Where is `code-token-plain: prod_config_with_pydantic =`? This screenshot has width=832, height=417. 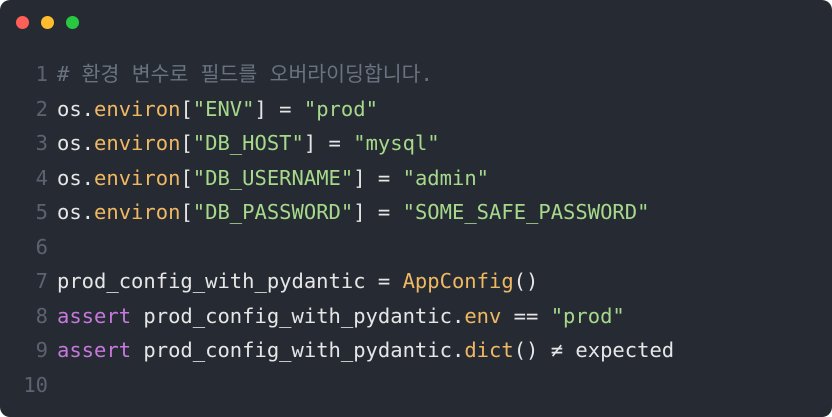 code-token-plain: prod_config_with_pydantic = is located at coordinates (230, 281).